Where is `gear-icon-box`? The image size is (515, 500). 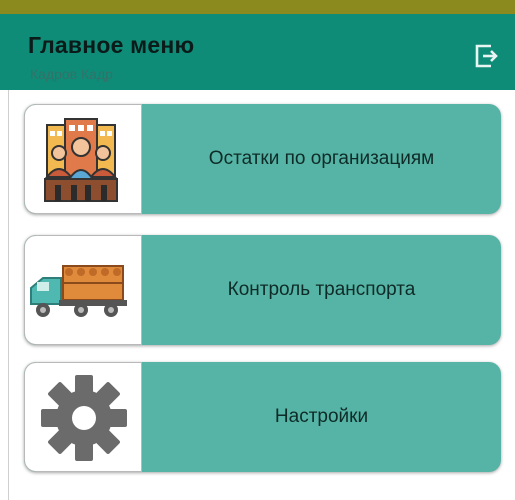
gear-icon-box is located at coordinates (83, 417).